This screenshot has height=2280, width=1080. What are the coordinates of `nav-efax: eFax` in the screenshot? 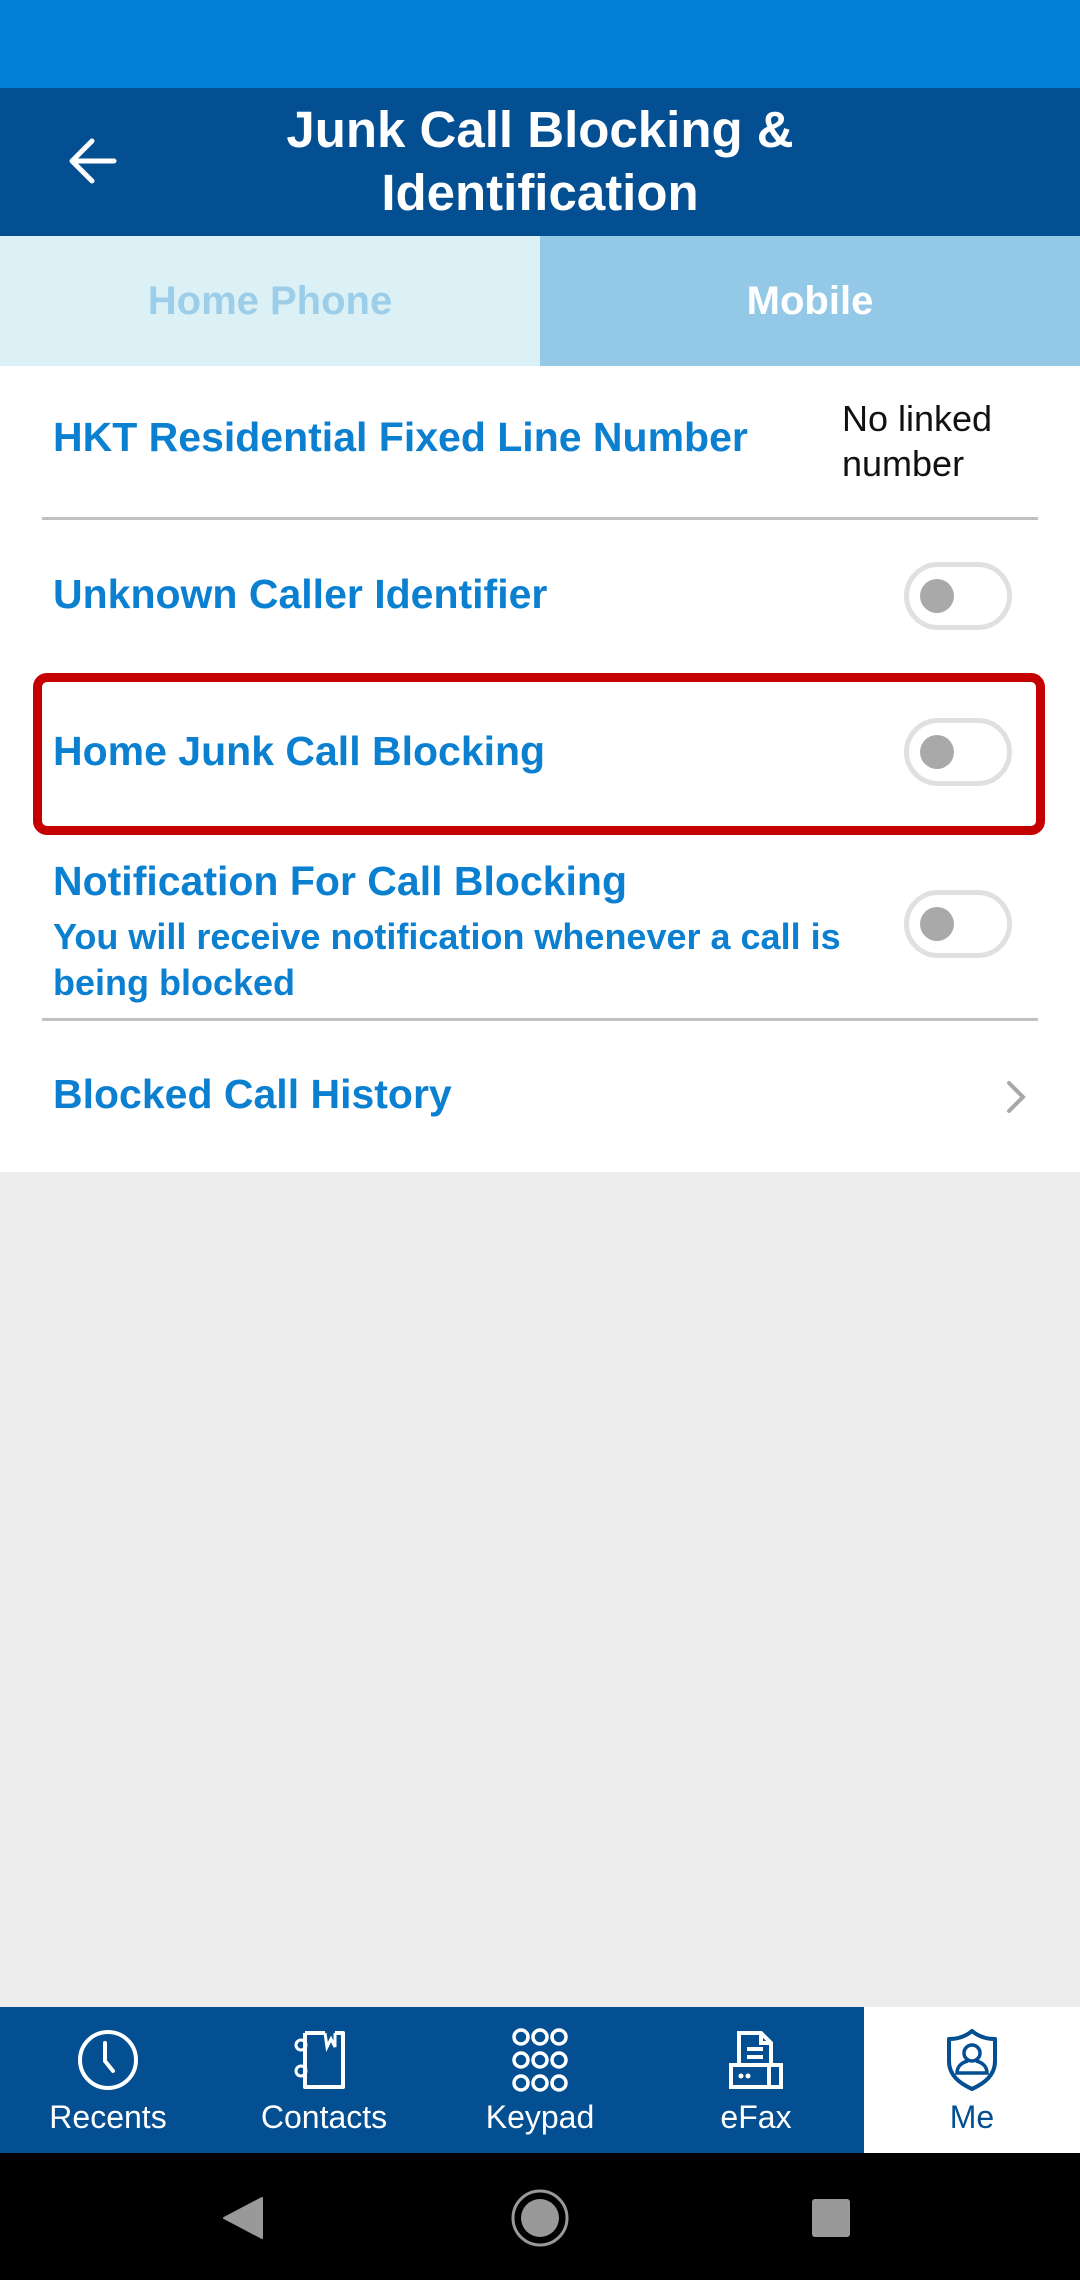 It's located at (756, 2080).